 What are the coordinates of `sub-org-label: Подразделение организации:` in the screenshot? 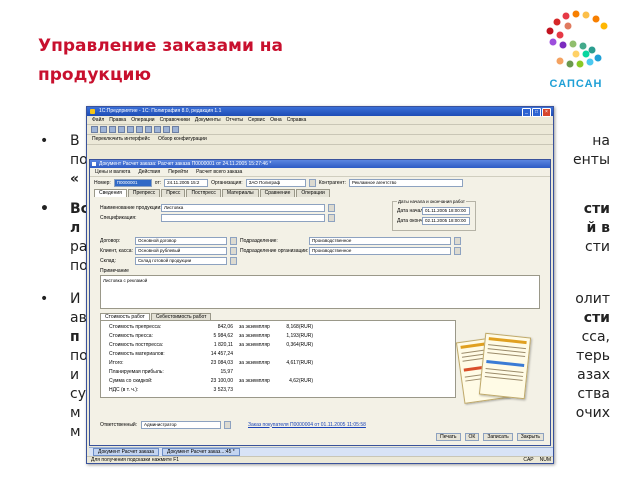 It's located at (274, 250).